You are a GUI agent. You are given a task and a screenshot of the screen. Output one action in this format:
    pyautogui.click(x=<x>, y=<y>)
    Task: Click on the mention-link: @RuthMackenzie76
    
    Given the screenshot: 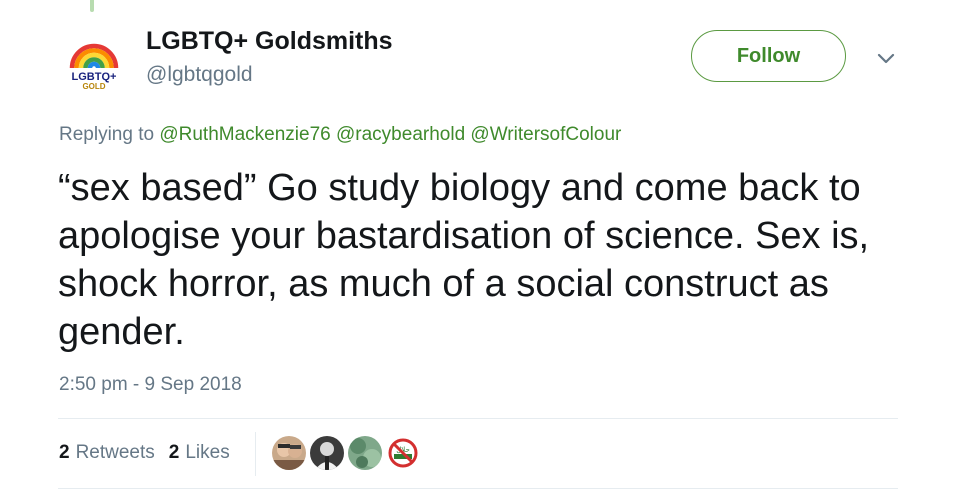 What is the action you would take?
    pyautogui.click(x=244, y=134)
    